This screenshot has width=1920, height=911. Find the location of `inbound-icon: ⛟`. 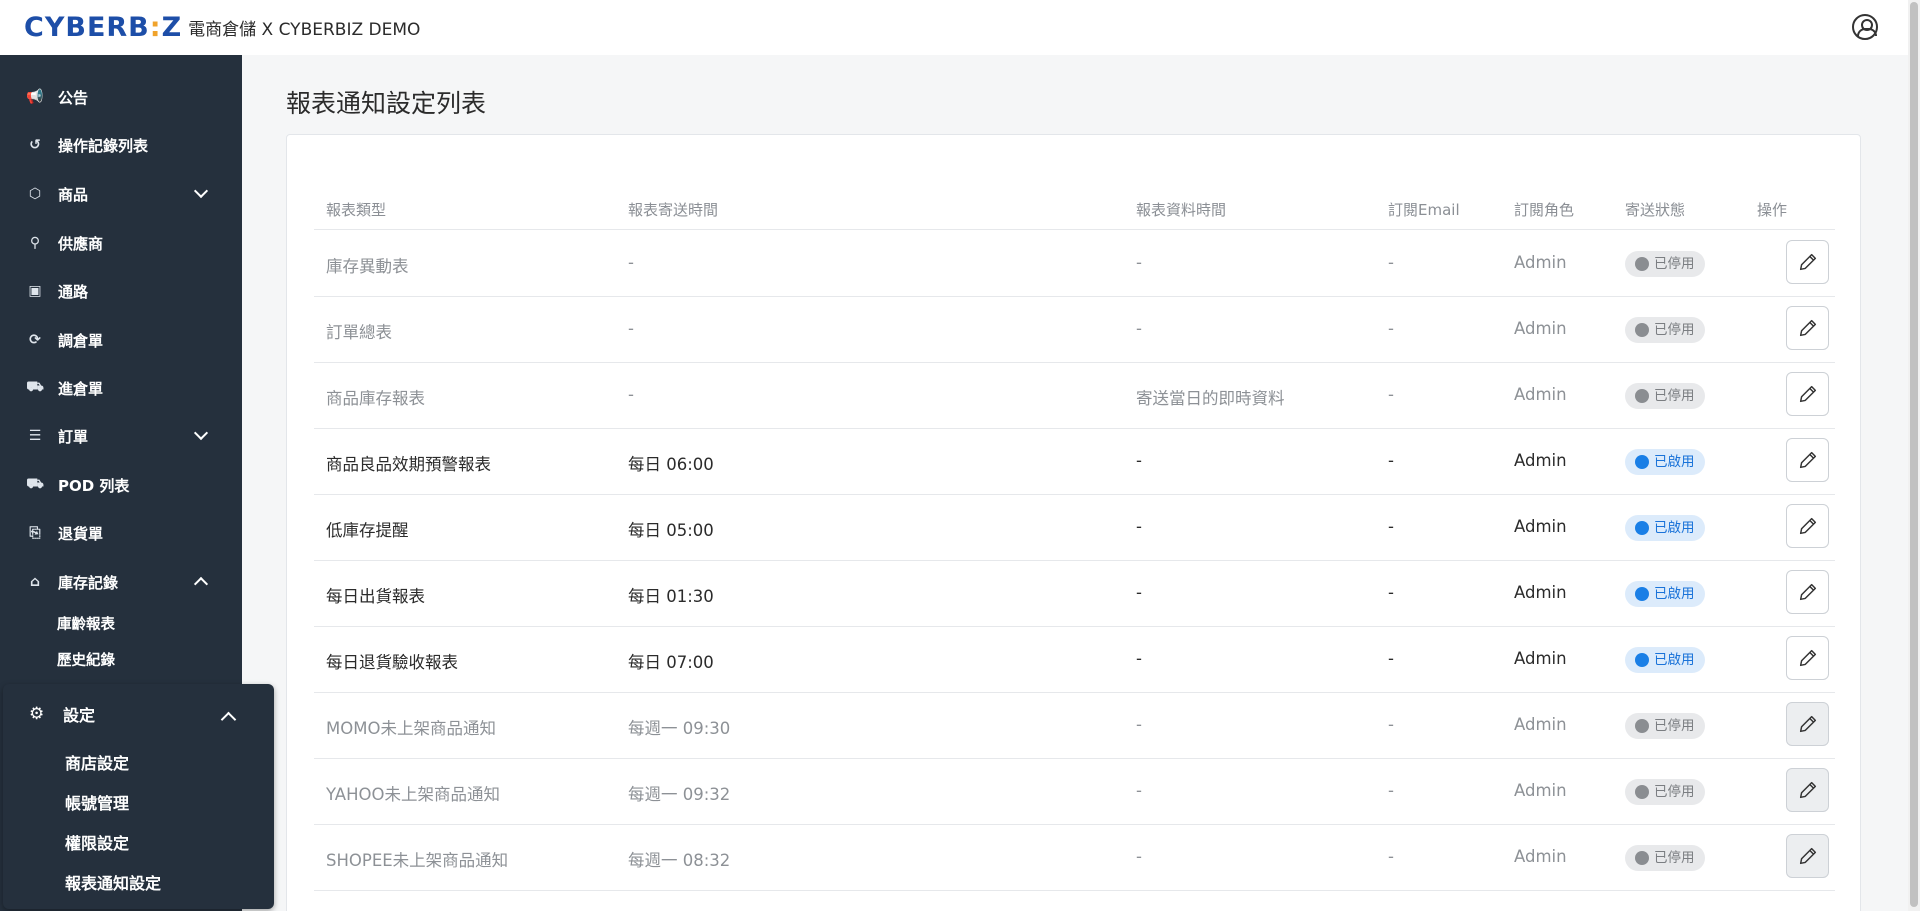

inbound-icon: ⛟ is located at coordinates (35, 387).